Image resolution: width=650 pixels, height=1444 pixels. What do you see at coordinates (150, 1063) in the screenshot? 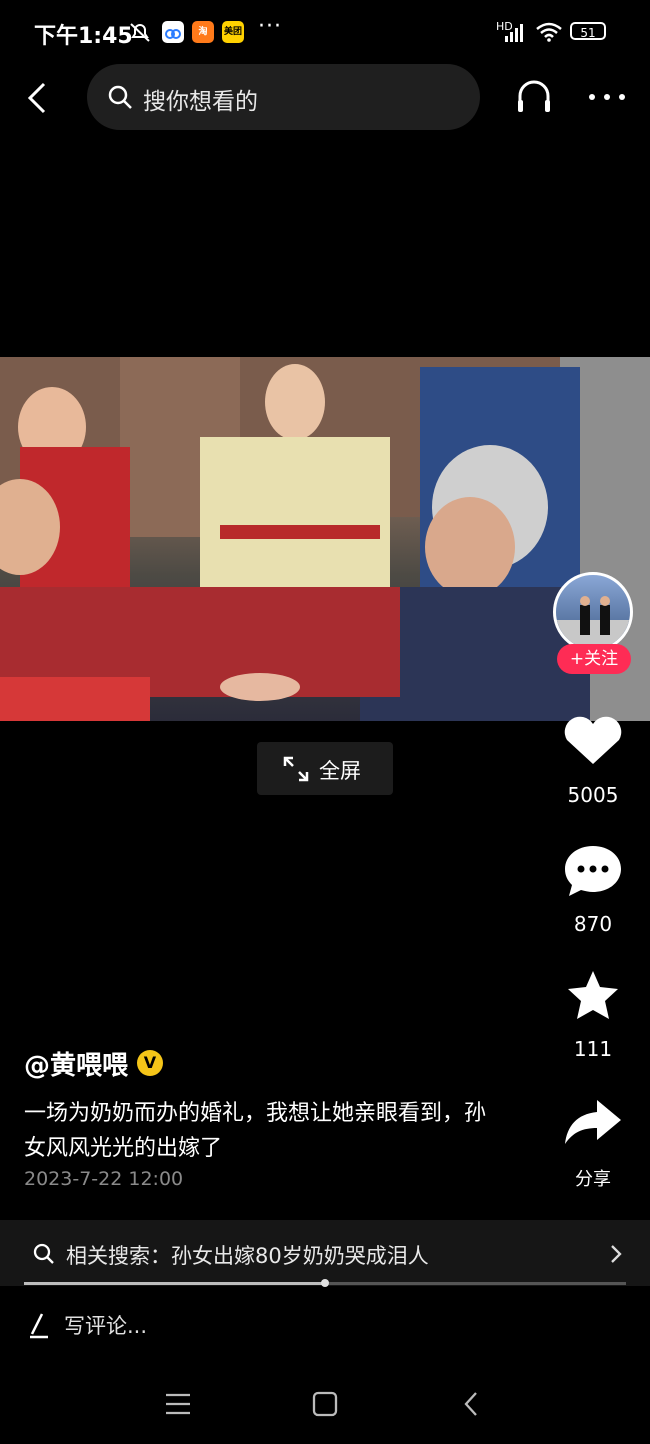
I see `verified-badge-icon: V` at bounding box center [150, 1063].